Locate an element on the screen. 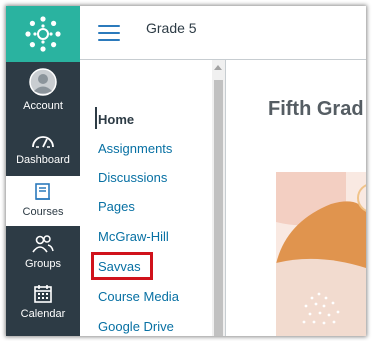  active-indicator is located at coordinates (96, 118).